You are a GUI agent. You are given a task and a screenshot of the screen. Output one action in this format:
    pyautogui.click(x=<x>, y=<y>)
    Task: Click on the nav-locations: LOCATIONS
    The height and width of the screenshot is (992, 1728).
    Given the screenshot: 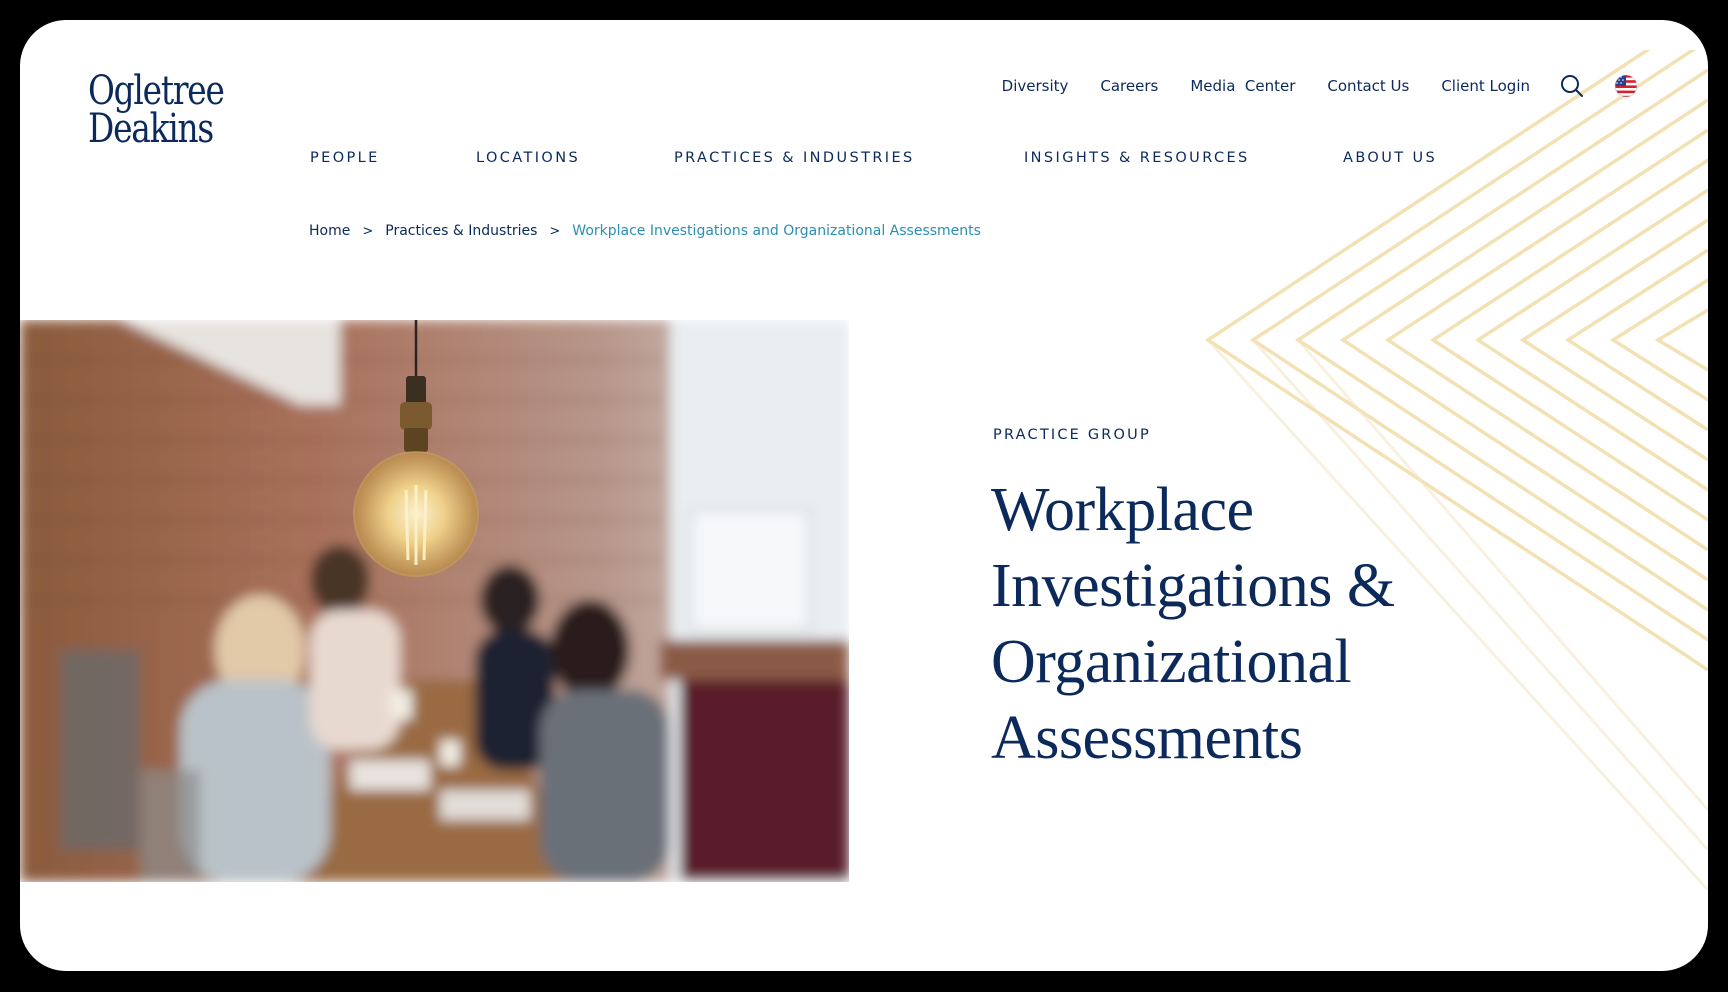 What is the action you would take?
    pyautogui.click(x=528, y=158)
    